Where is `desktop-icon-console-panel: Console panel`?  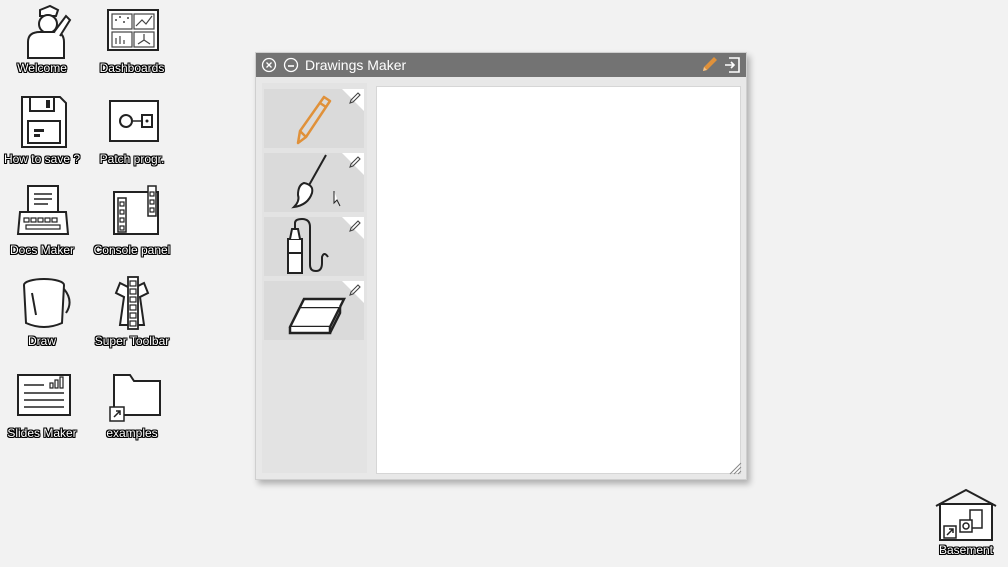
desktop-icon-console-panel: Console panel is located at coordinates (132, 220).